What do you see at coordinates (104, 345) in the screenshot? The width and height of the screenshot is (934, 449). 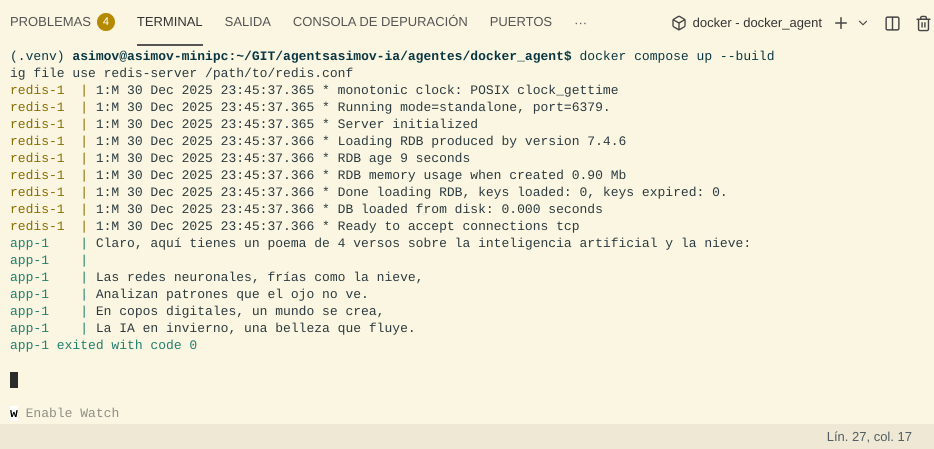 I see `exit-message: app-1 exited with code 0` at bounding box center [104, 345].